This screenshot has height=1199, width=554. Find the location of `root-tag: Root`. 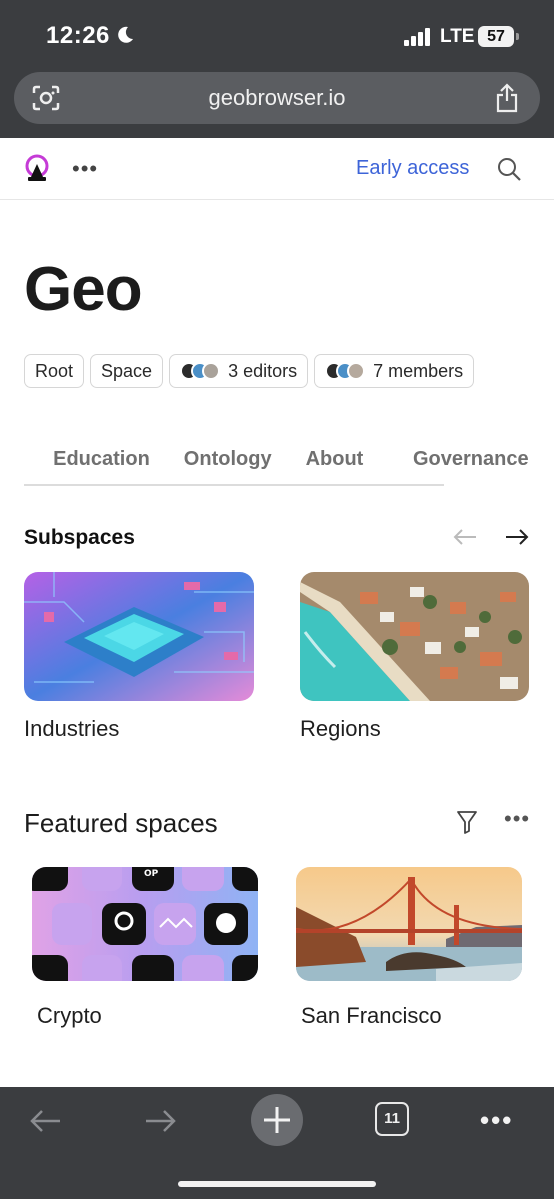

root-tag: Root is located at coordinates (54, 371).